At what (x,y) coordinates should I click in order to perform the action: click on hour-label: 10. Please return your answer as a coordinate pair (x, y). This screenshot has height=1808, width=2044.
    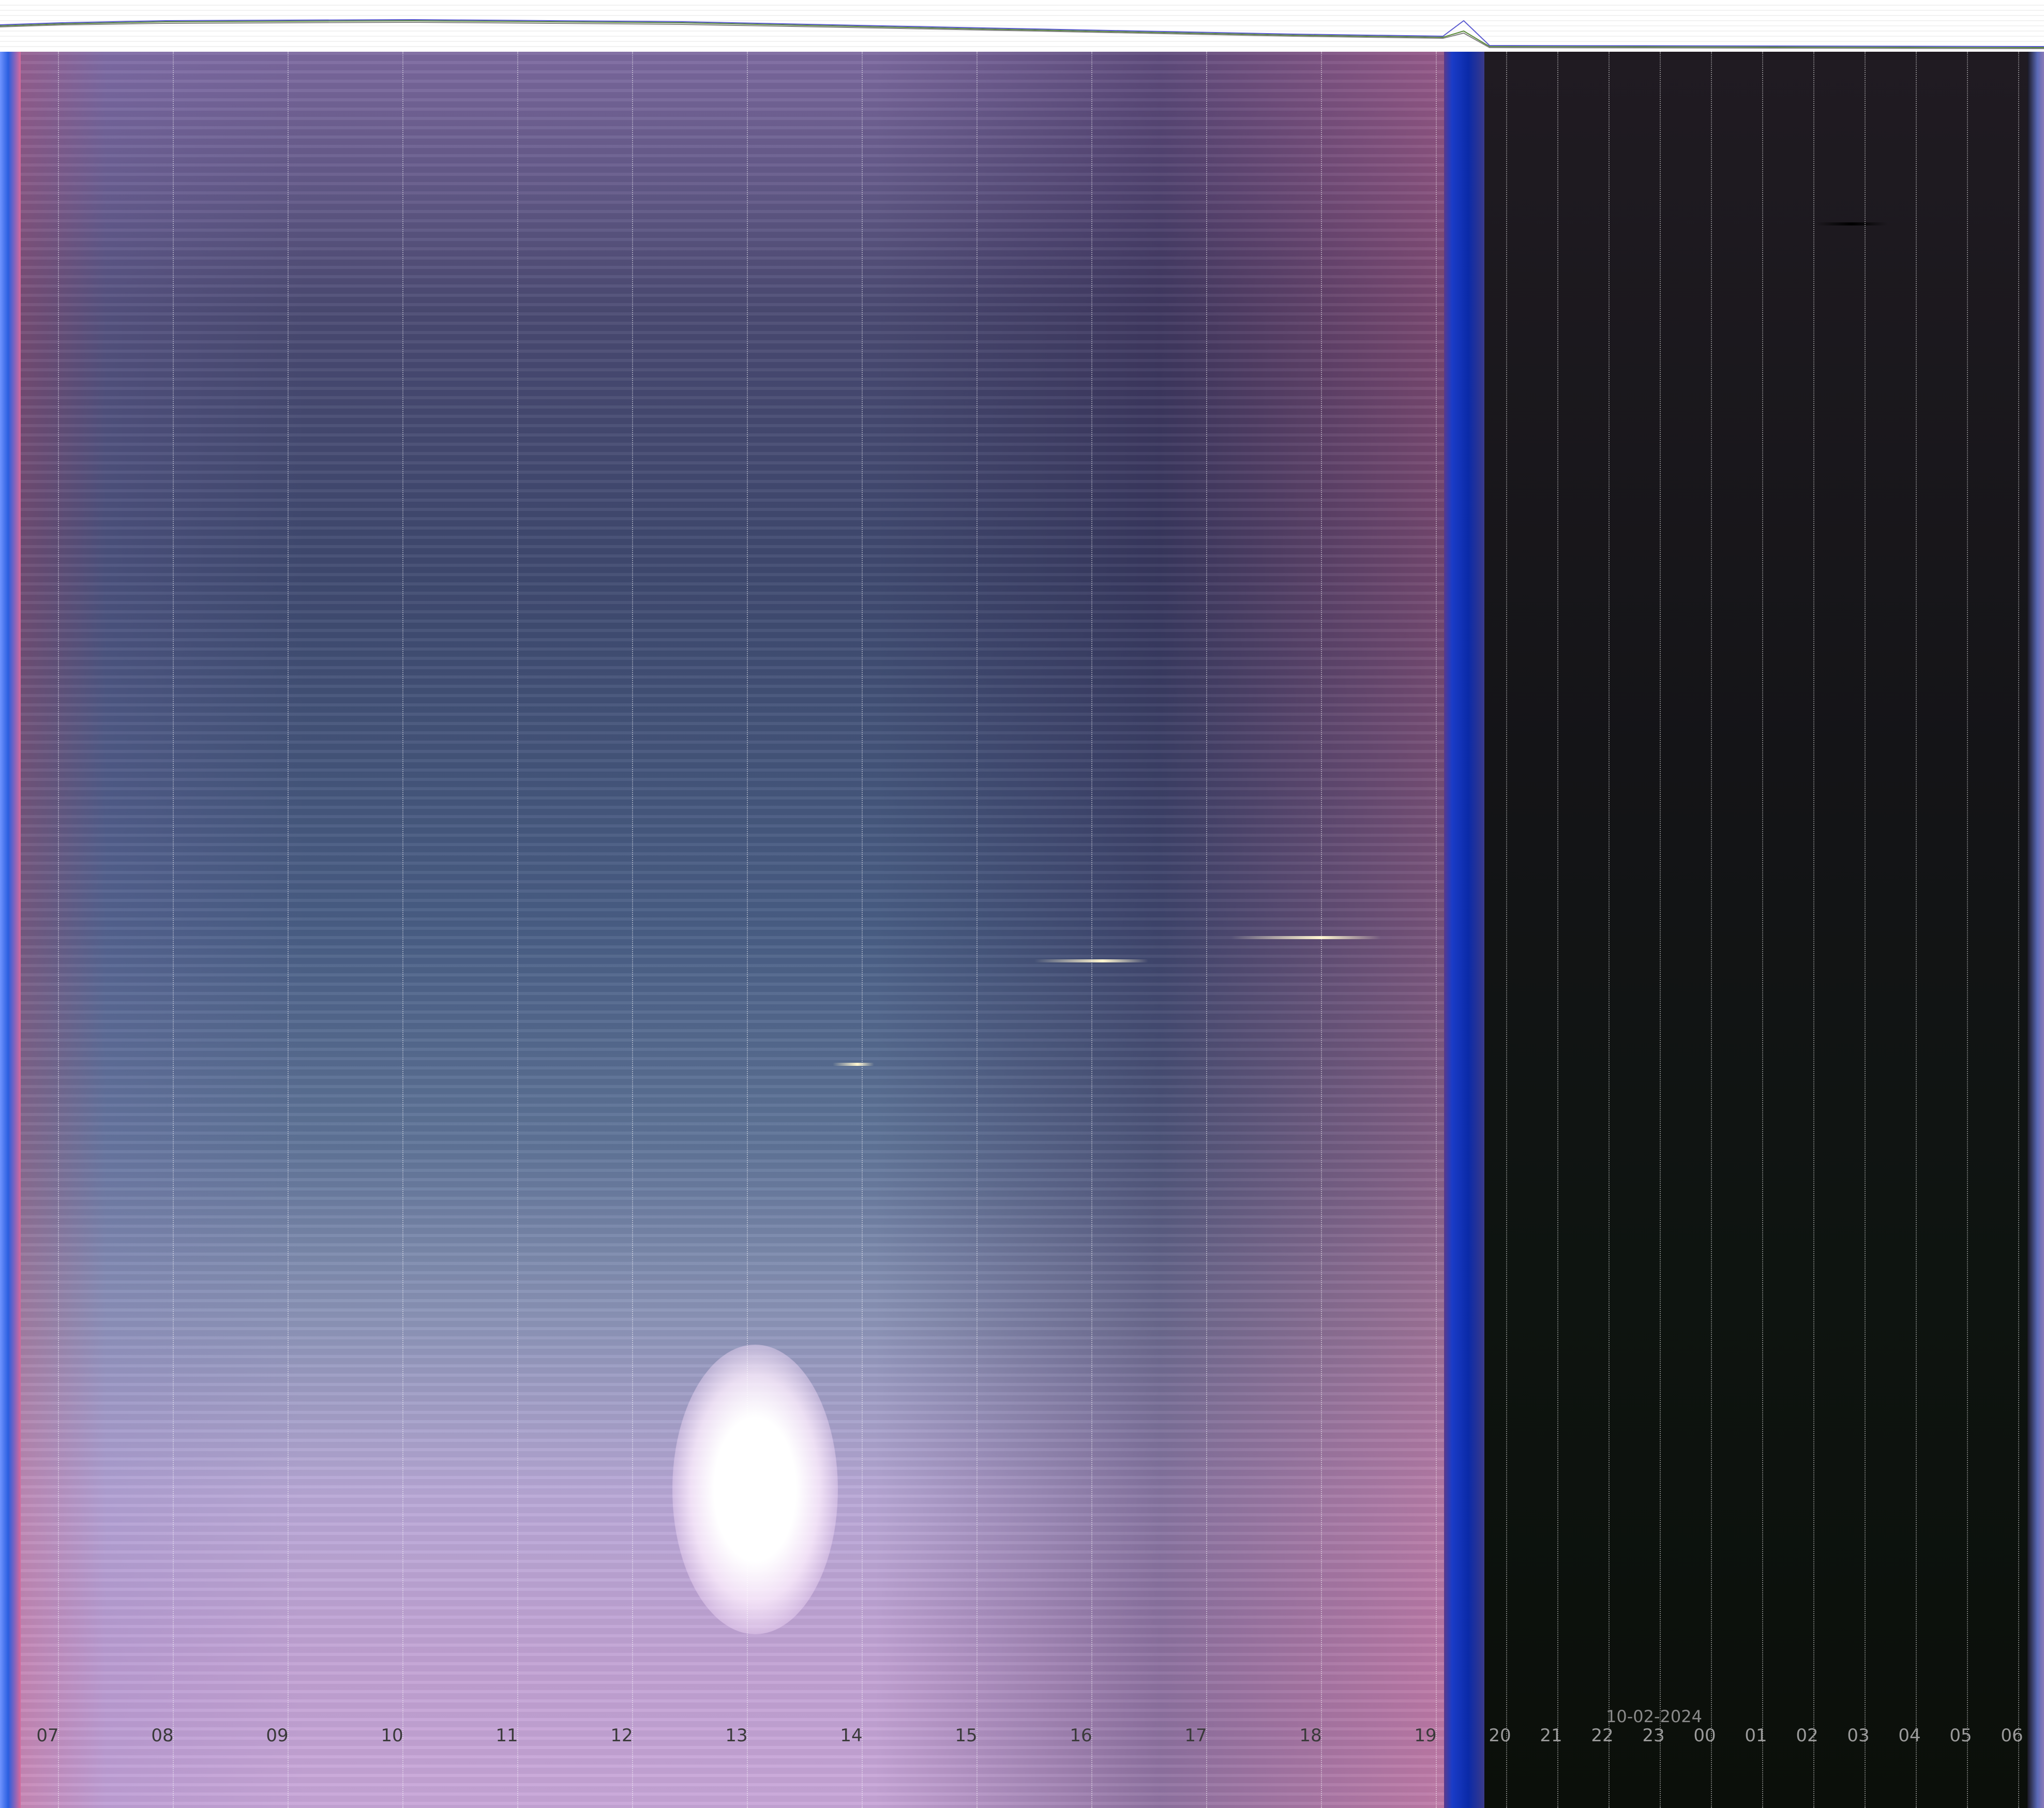
    Looking at the image, I should click on (392, 1735).